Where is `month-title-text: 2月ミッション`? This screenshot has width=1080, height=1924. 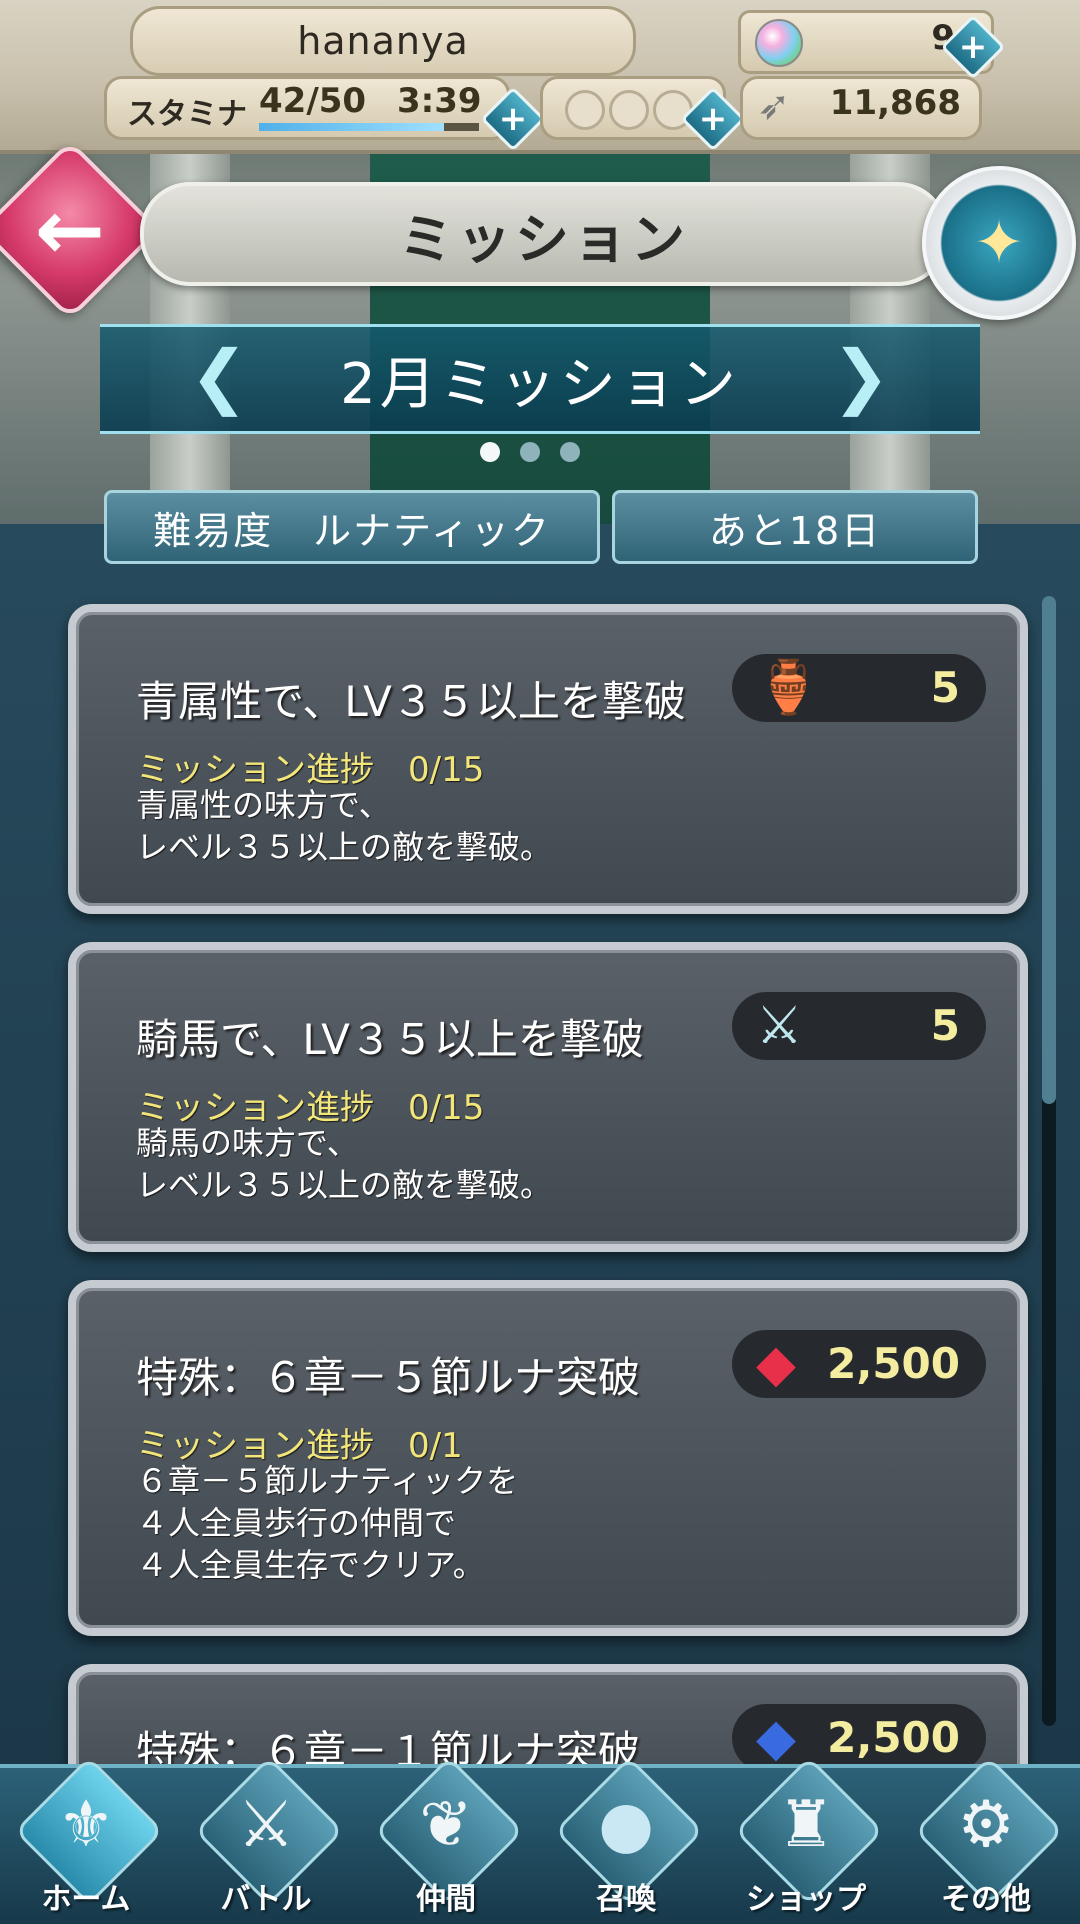
month-title-text: 2月ミッション is located at coordinates (540, 384).